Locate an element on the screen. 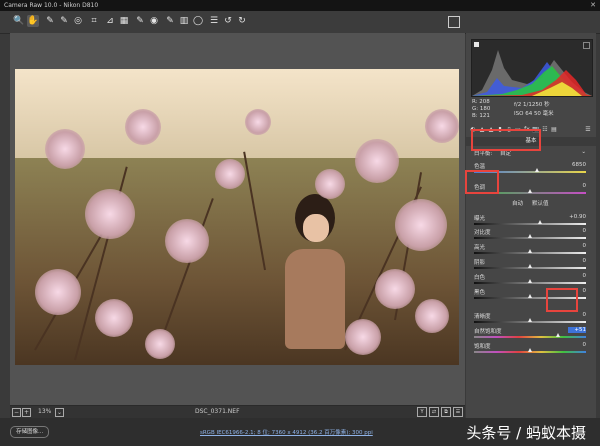  fullscreen-icon is located at coordinates (454, 22).